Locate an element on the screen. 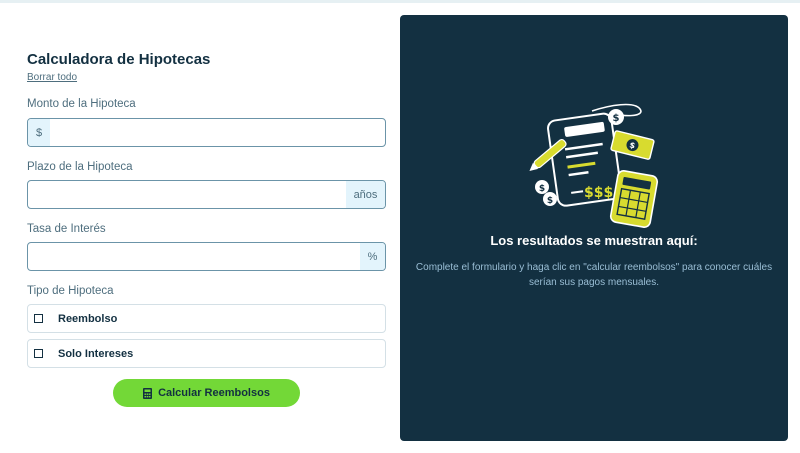 This screenshot has width=800, height=453. interest-rate-label: Tasa de Interés is located at coordinates (66, 229).